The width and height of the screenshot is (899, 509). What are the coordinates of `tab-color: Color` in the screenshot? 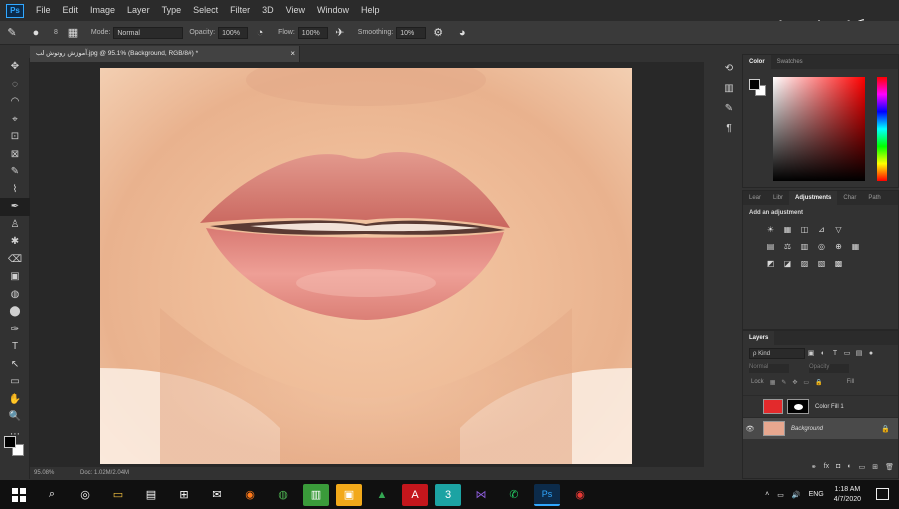 It's located at (757, 62).